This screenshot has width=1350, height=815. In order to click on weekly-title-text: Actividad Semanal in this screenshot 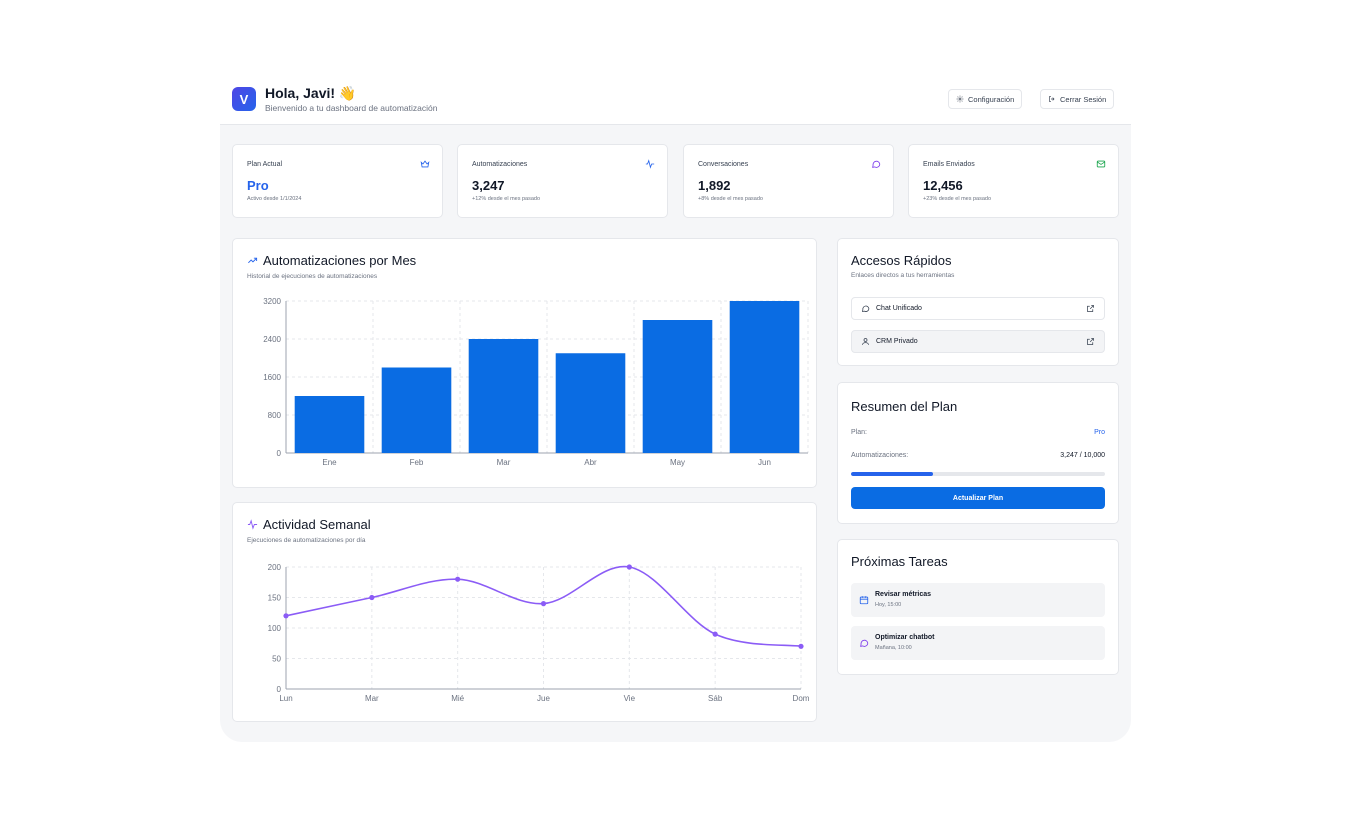, I will do `click(317, 524)`.